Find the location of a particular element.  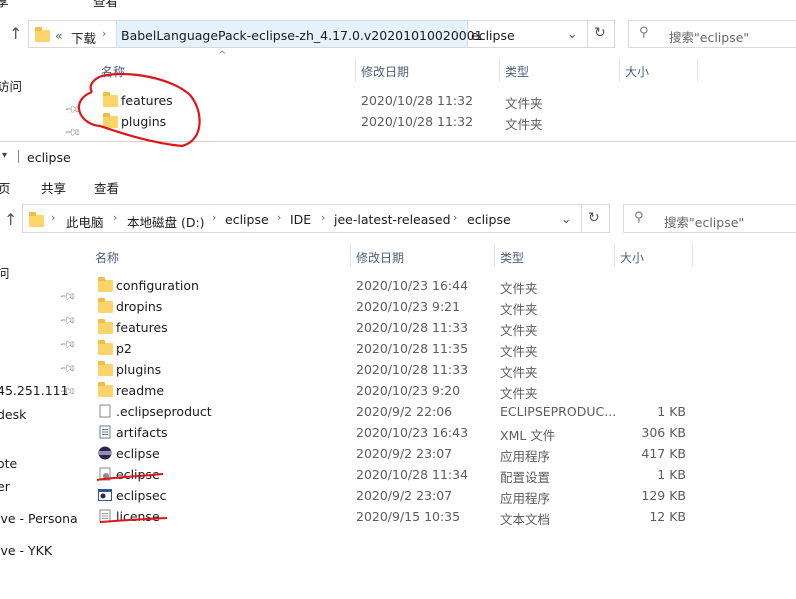

nav-item-onenote: ote is located at coordinates (8, 463).